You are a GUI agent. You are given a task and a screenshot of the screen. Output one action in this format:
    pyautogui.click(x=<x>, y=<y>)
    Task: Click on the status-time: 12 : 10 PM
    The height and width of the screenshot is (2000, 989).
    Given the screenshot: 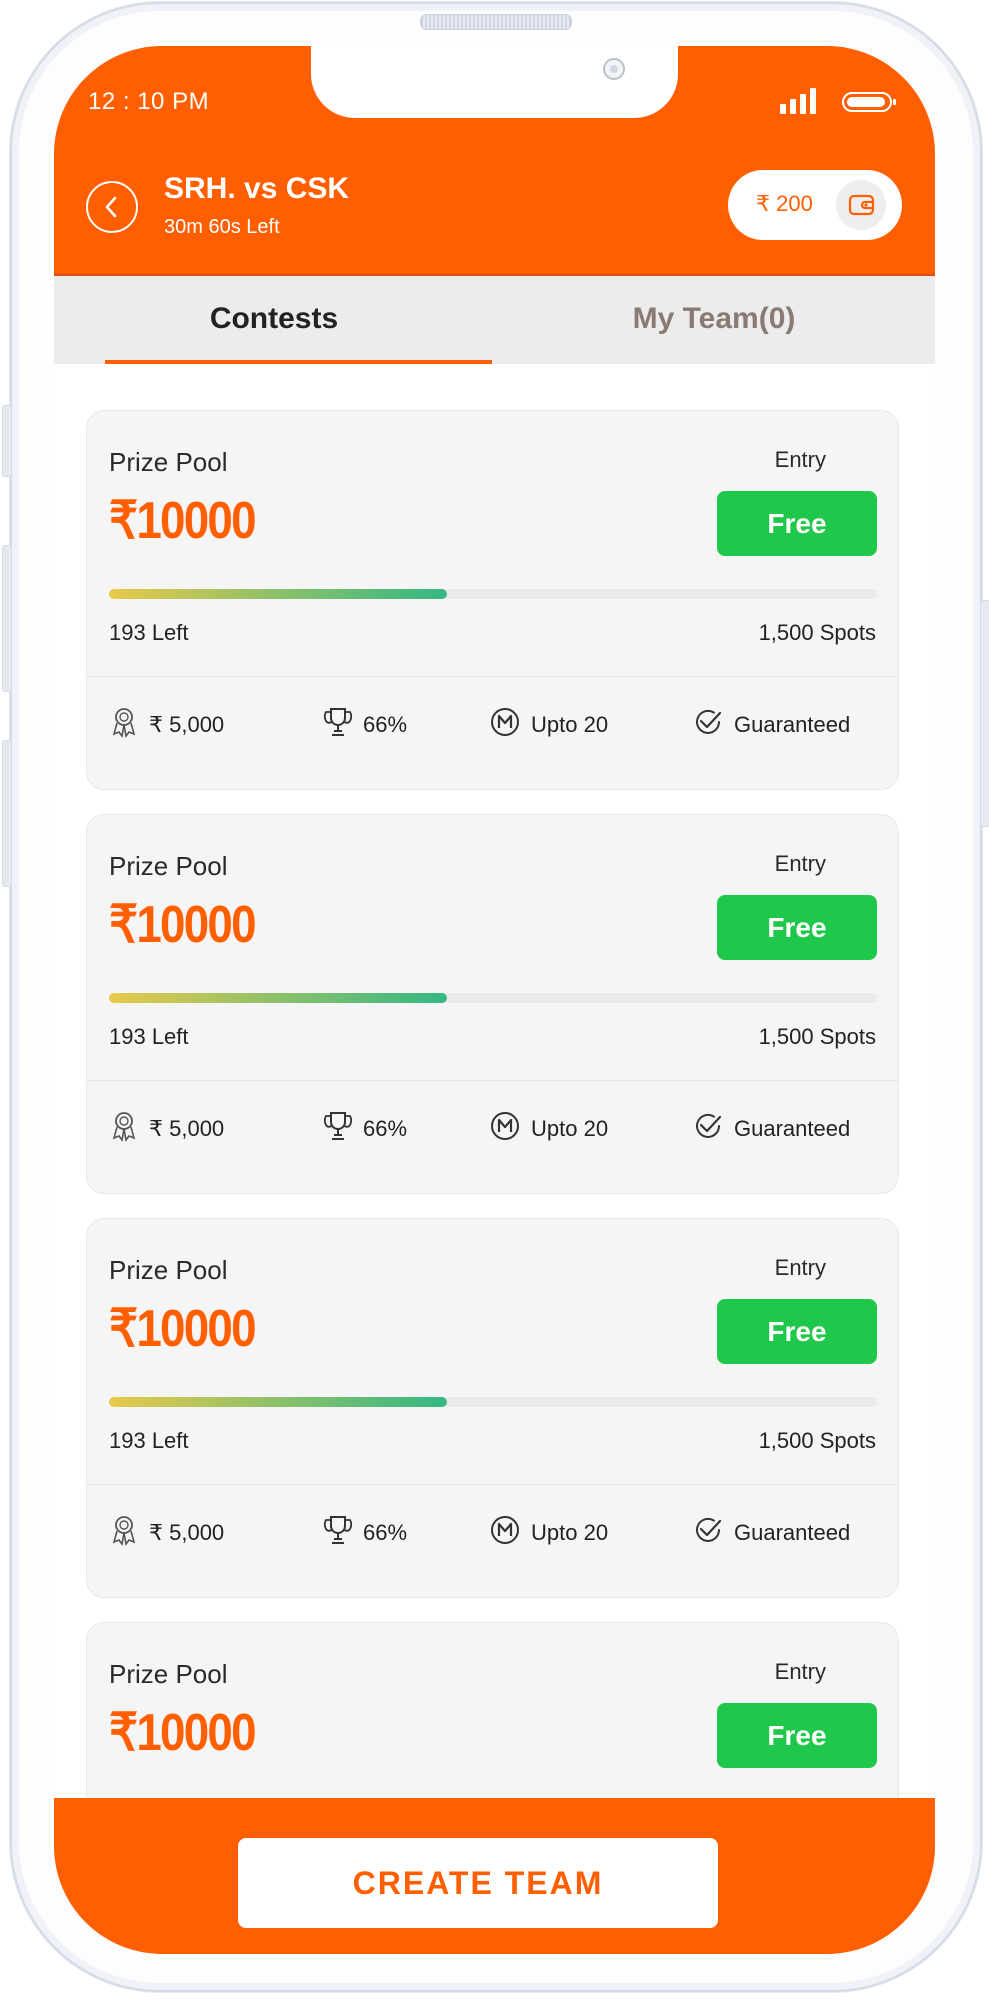 What is the action you would take?
    pyautogui.click(x=149, y=101)
    